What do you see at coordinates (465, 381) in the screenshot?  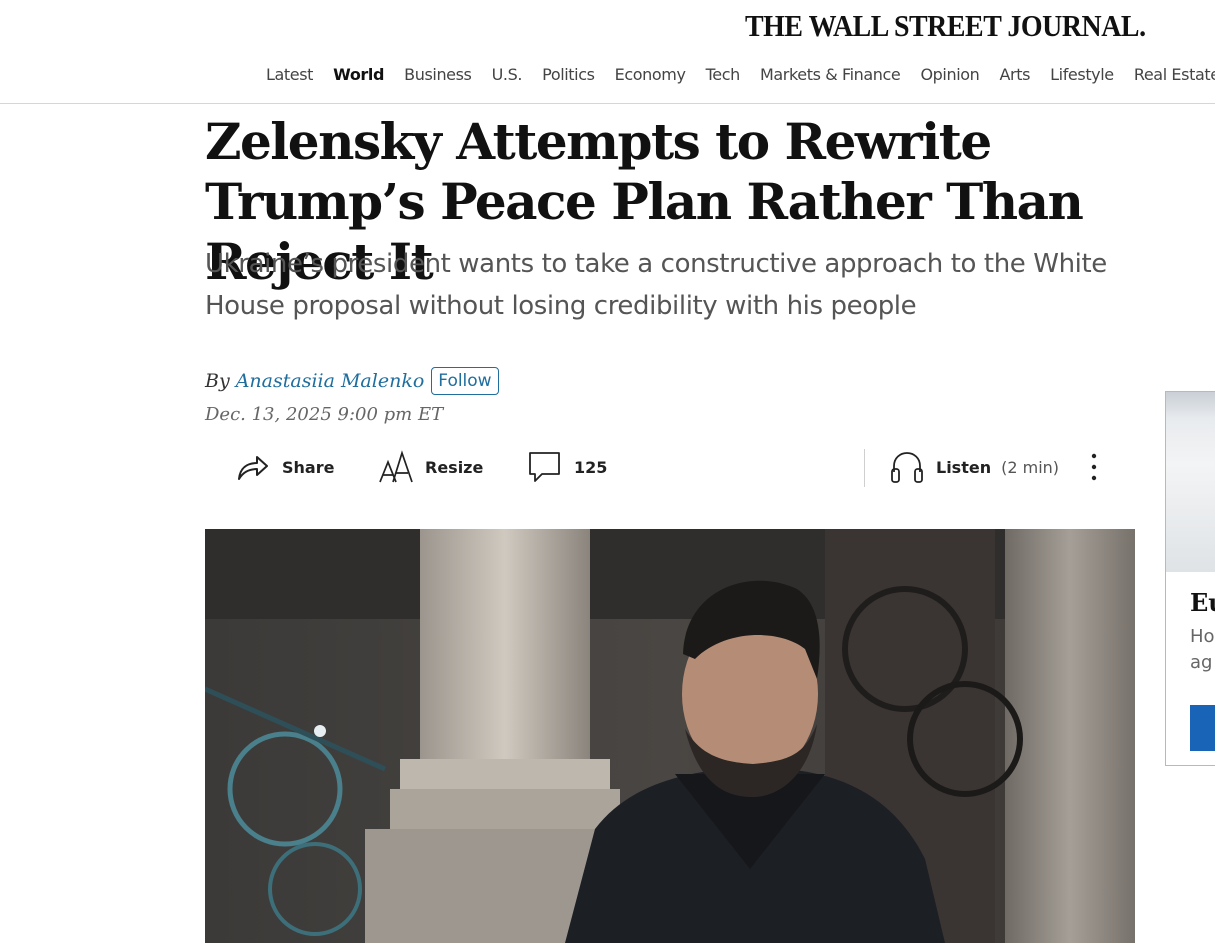 I see `follow-author-button: Follow` at bounding box center [465, 381].